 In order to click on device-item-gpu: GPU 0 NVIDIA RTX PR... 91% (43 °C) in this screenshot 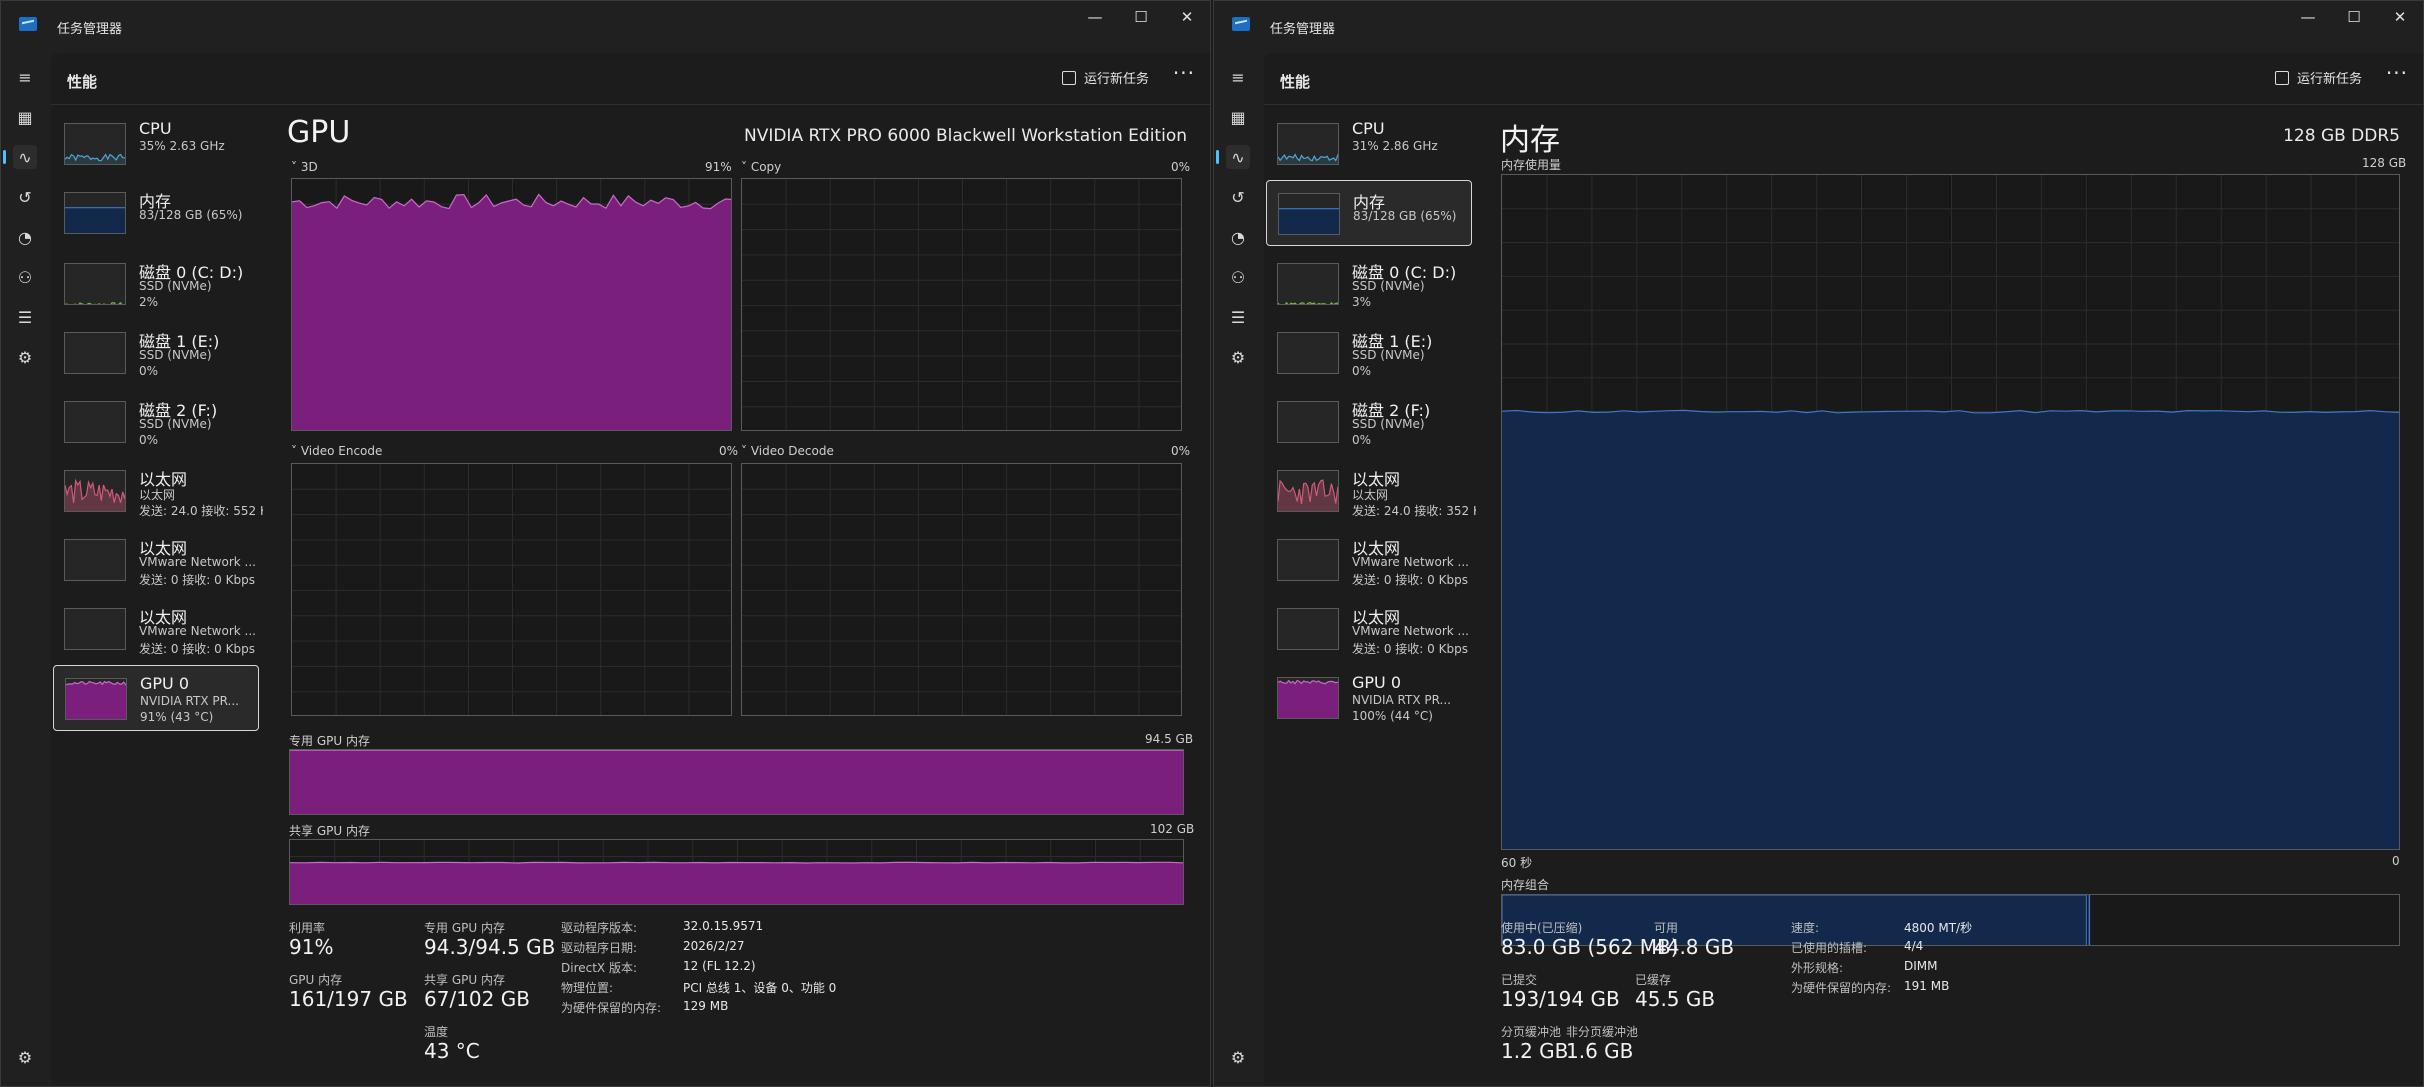, I will do `click(156, 698)`.